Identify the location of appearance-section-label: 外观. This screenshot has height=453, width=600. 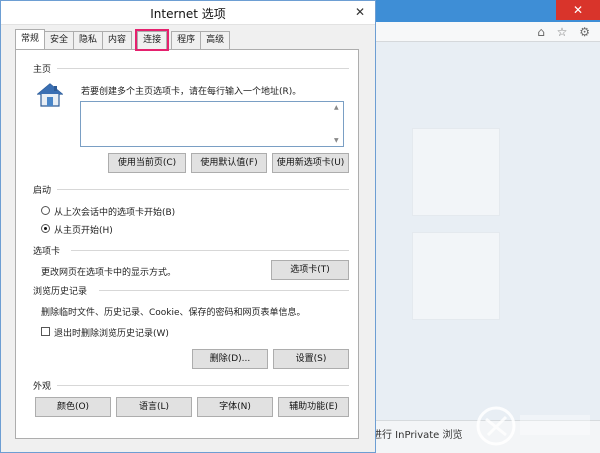
(42, 385).